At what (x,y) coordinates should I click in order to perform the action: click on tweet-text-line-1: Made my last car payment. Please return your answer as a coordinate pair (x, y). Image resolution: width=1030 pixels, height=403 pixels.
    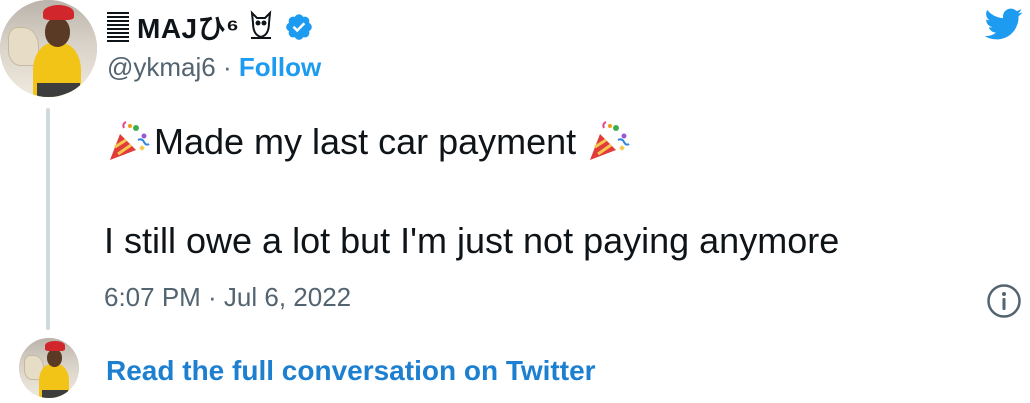
    Looking at the image, I should click on (369, 142).